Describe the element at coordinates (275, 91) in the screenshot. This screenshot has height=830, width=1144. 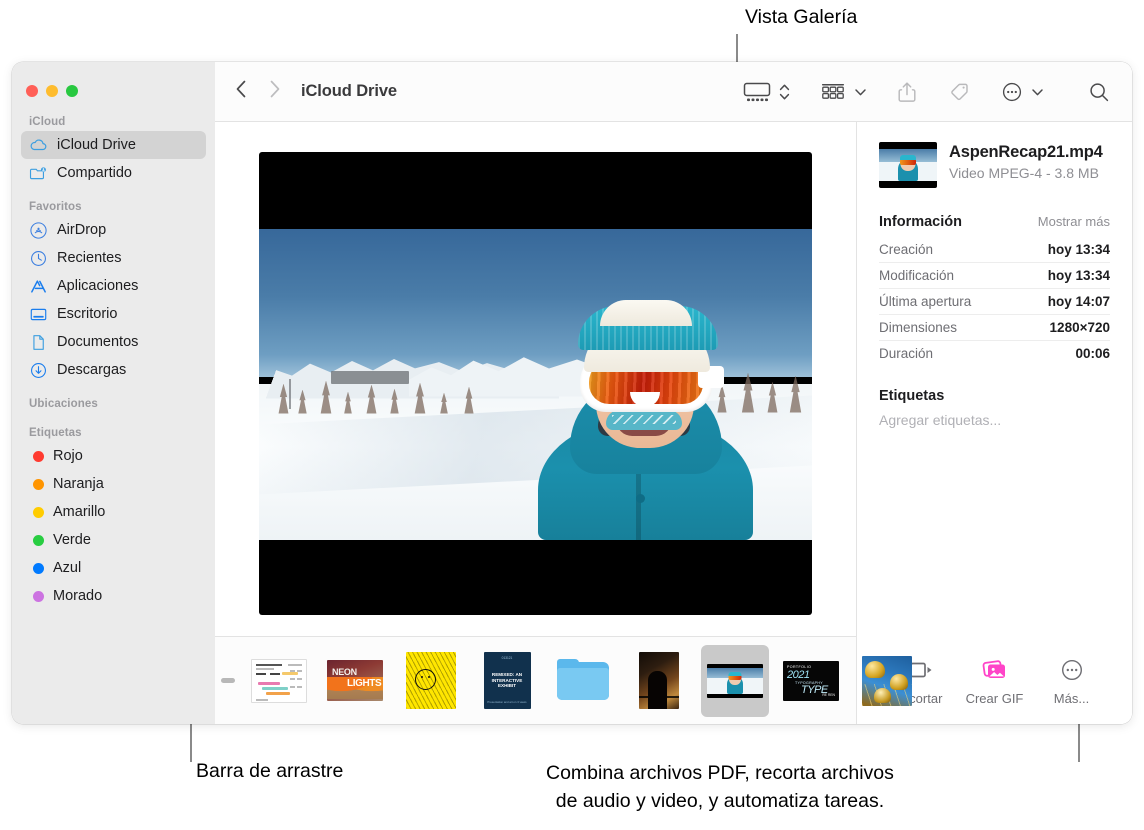
I see `forward-button` at that location.